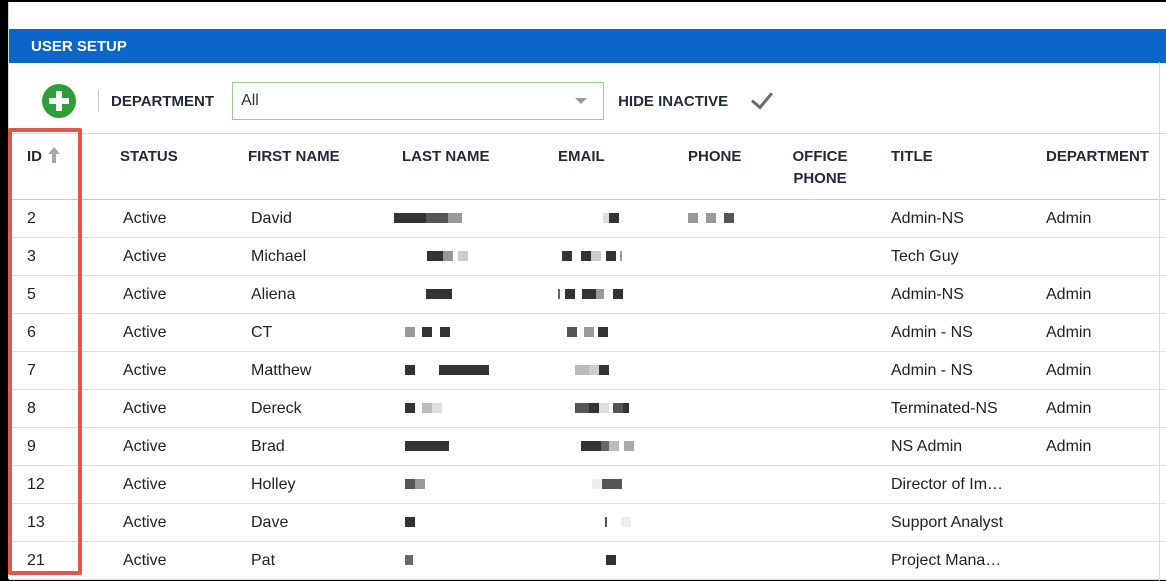  Describe the element at coordinates (270, 522) in the screenshot. I see `cell-first-name: Dave` at that location.